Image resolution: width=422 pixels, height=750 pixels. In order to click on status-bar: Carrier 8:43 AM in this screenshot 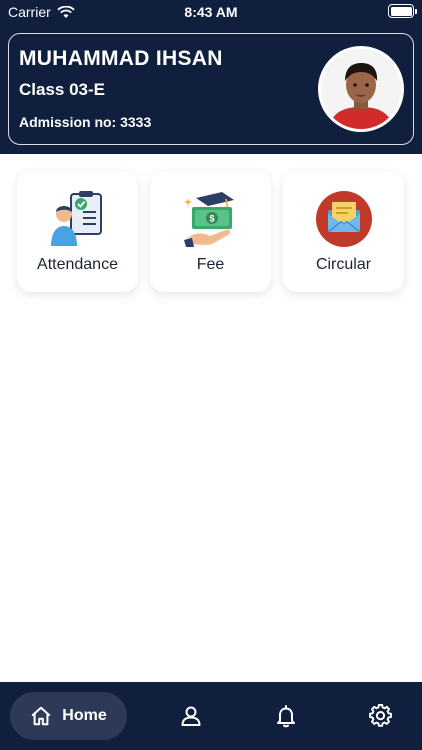, I will do `click(211, 13)`.